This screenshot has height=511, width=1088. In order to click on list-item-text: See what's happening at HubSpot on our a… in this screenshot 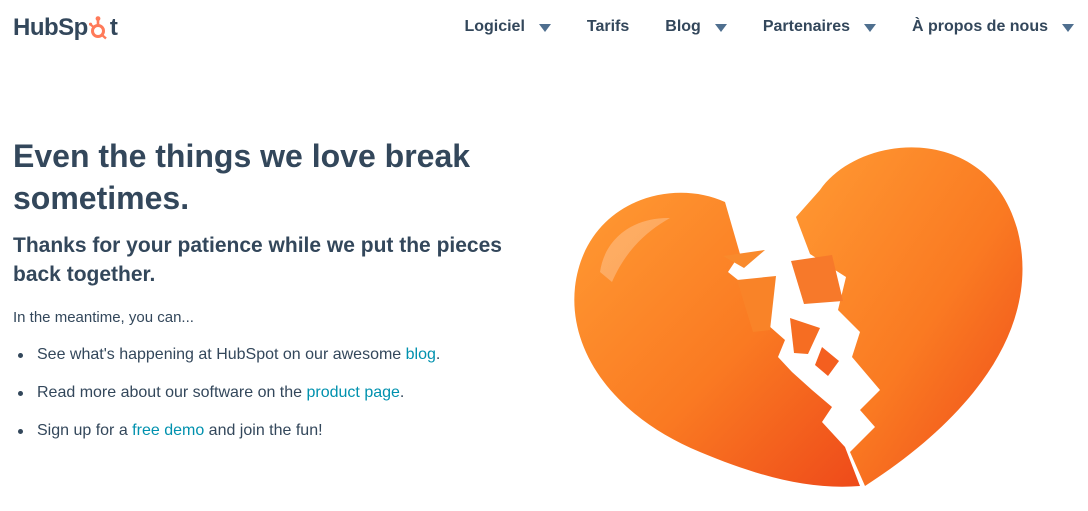, I will do `click(221, 354)`.